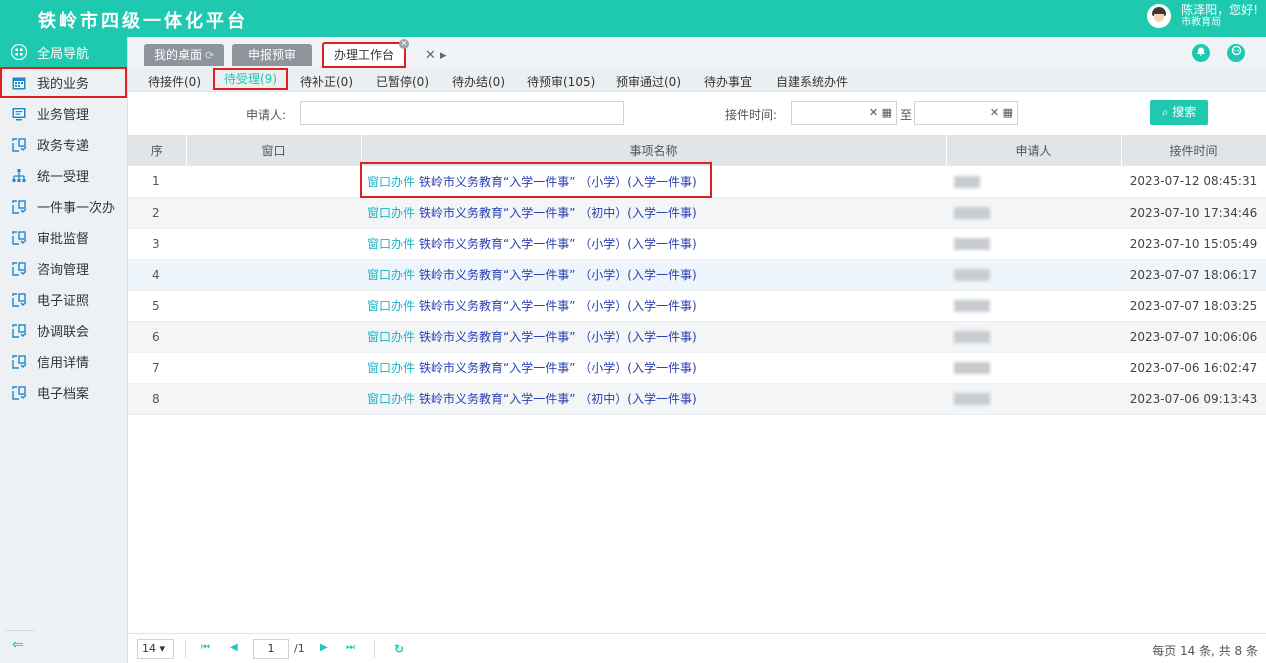 The width and height of the screenshot is (1266, 663). What do you see at coordinates (155, 649) in the screenshot?
I see `page-size-select: 14 ▾` at bounding box center [155, 649].